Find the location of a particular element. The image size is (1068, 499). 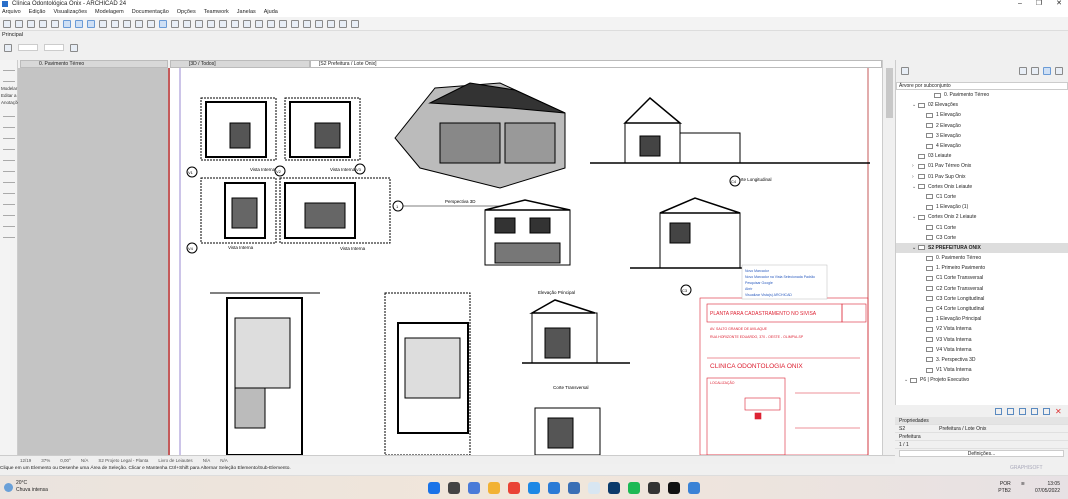

renovation-icon is located at coordinates (283, 23).